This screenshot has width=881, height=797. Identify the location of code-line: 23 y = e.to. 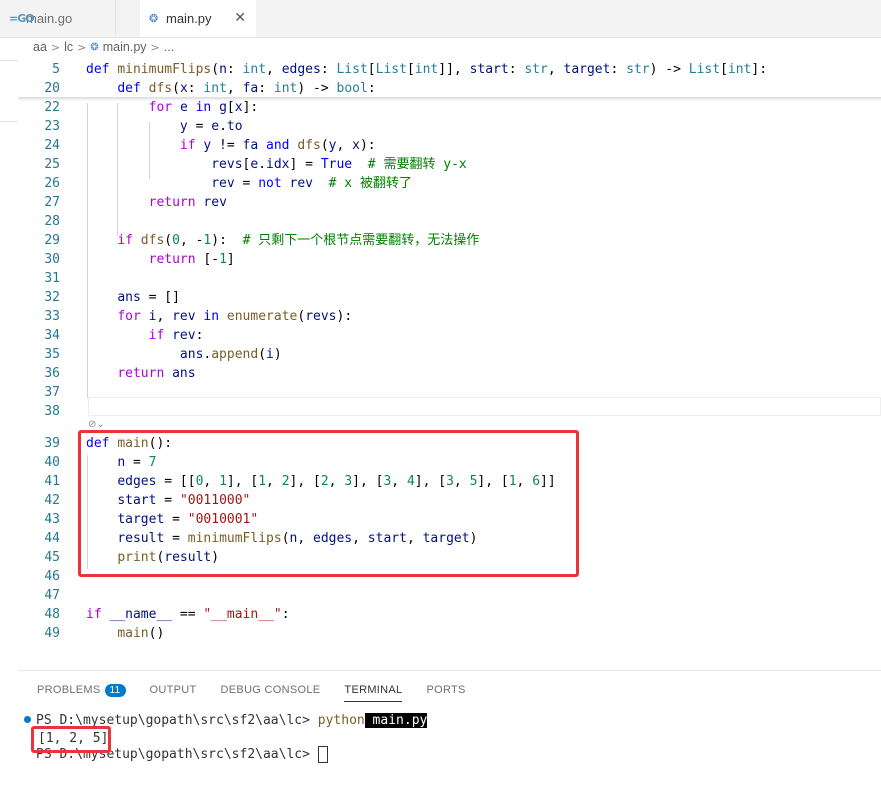
(143, 126).